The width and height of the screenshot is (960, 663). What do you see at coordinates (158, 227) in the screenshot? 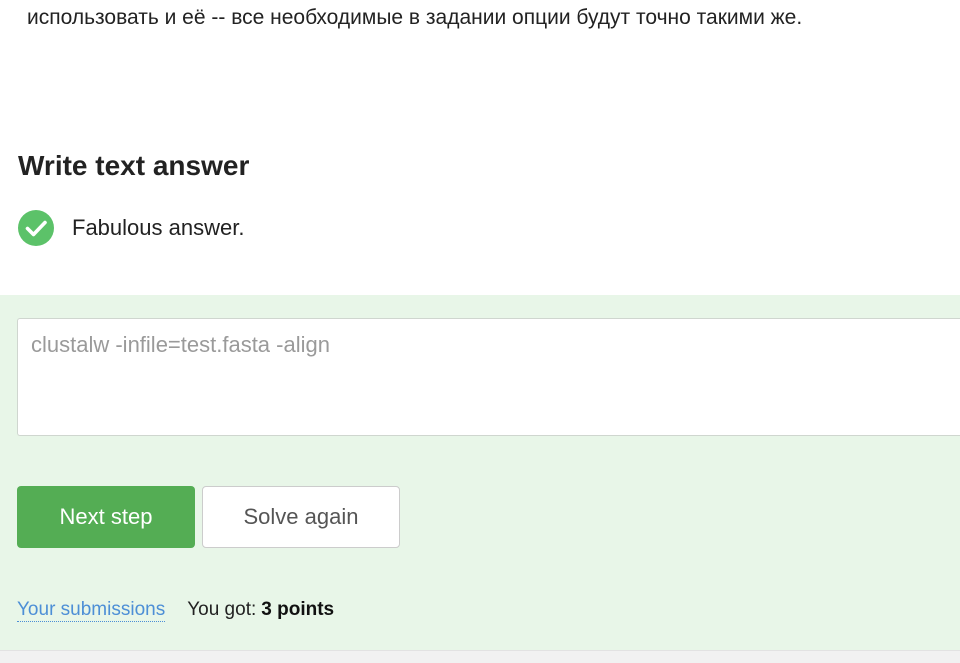
I see `feedback-text: Fabulous answer.` at bounding box center [158, 227].